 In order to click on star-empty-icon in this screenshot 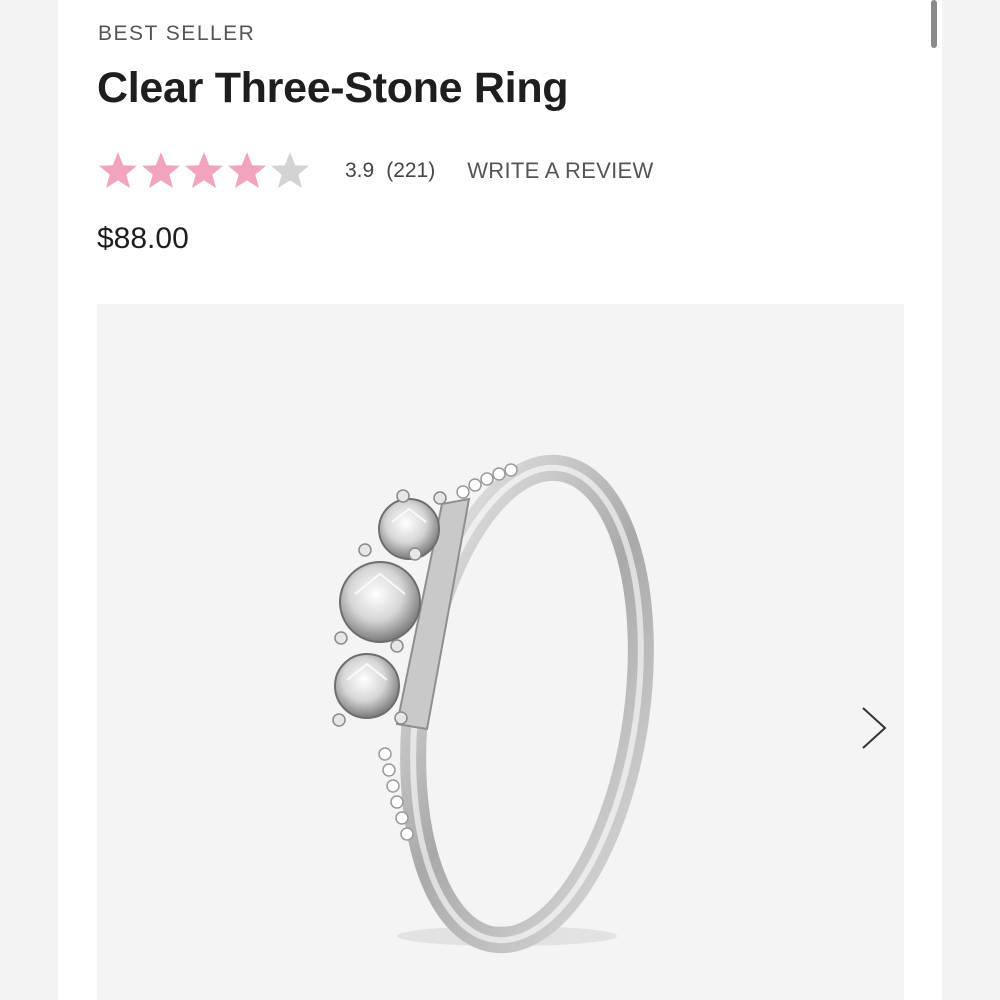, I will do `click(290, 170)`.